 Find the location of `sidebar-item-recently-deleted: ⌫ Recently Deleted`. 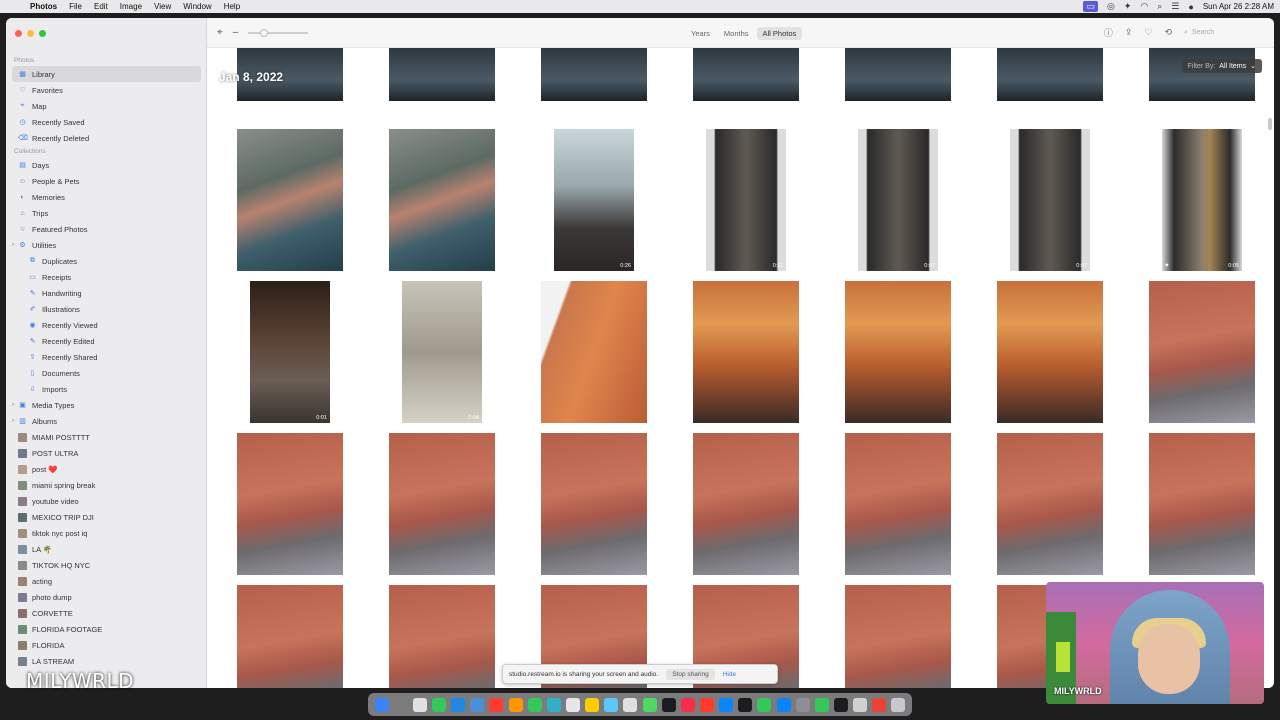

sidebar-item-recently-deleted: ⌫ Recently Deleted is located at coordinates (106, 138).